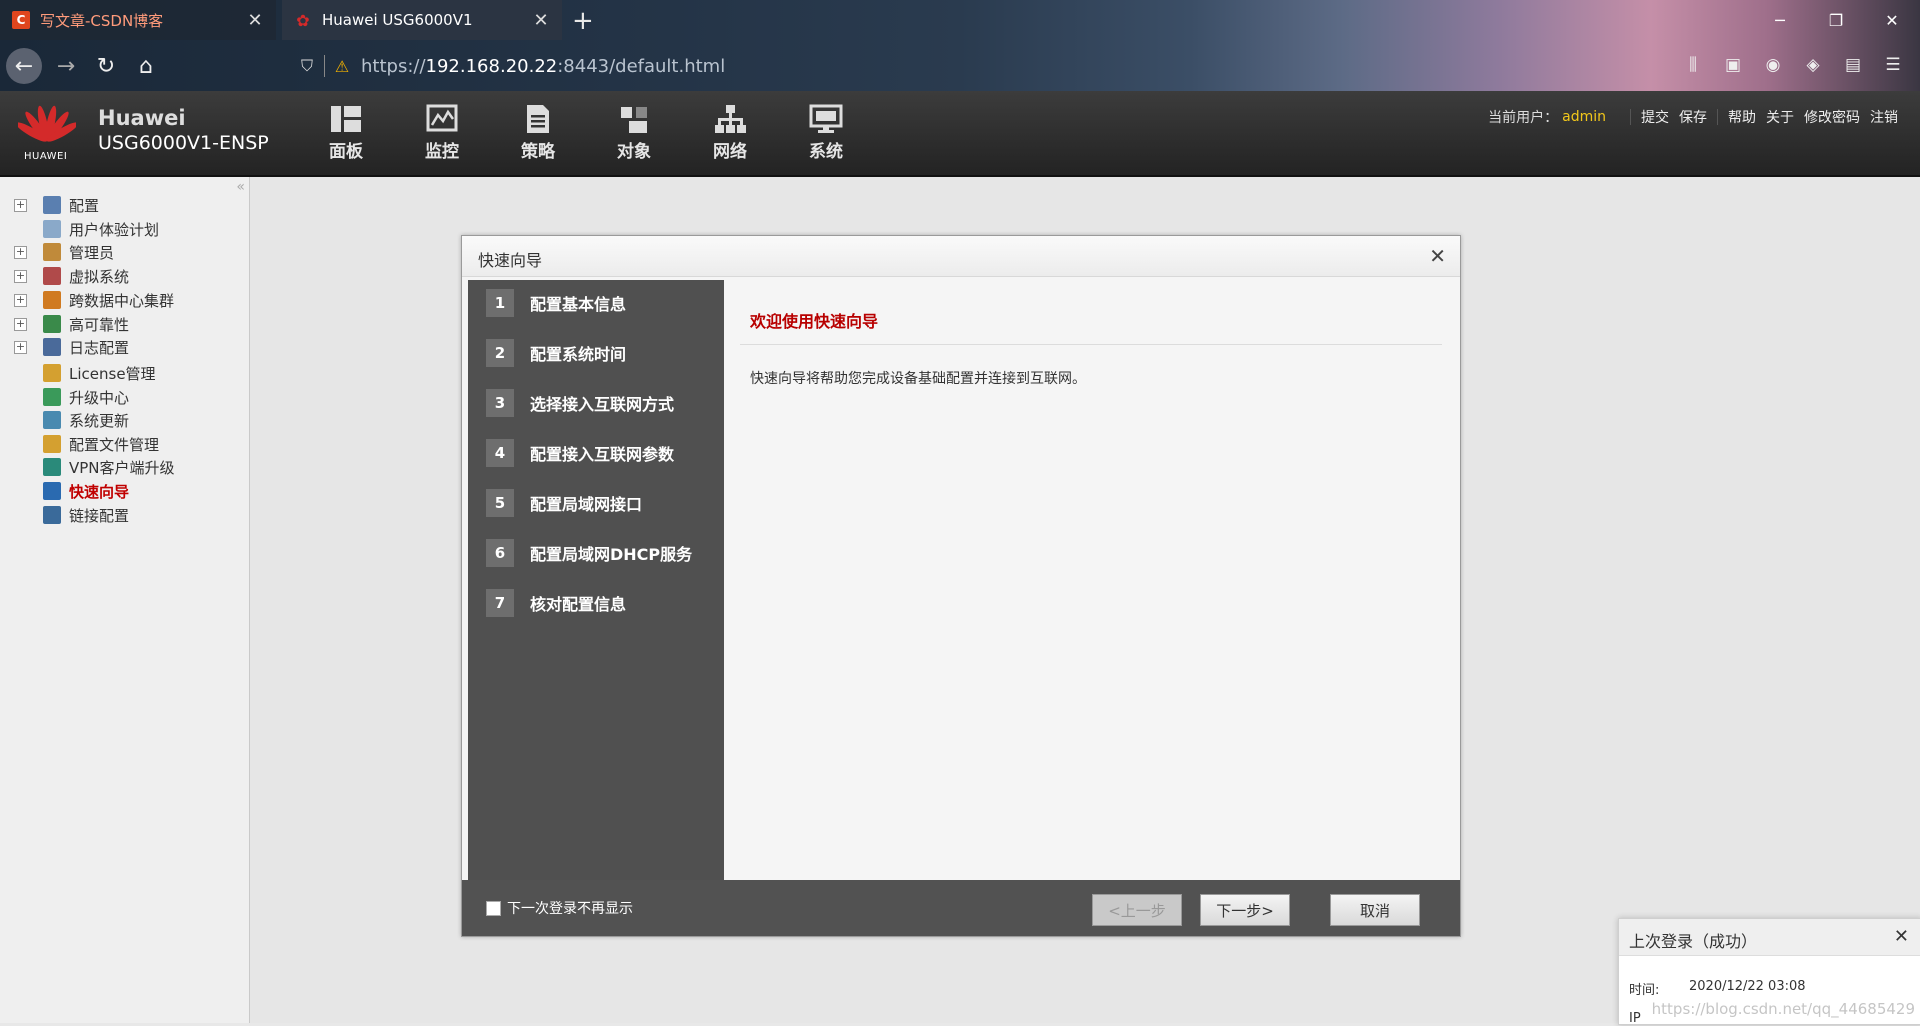 This screenshot has height=1026, width=1920. I want to click on previous-step-button: <上一步, so click(1137, 910).